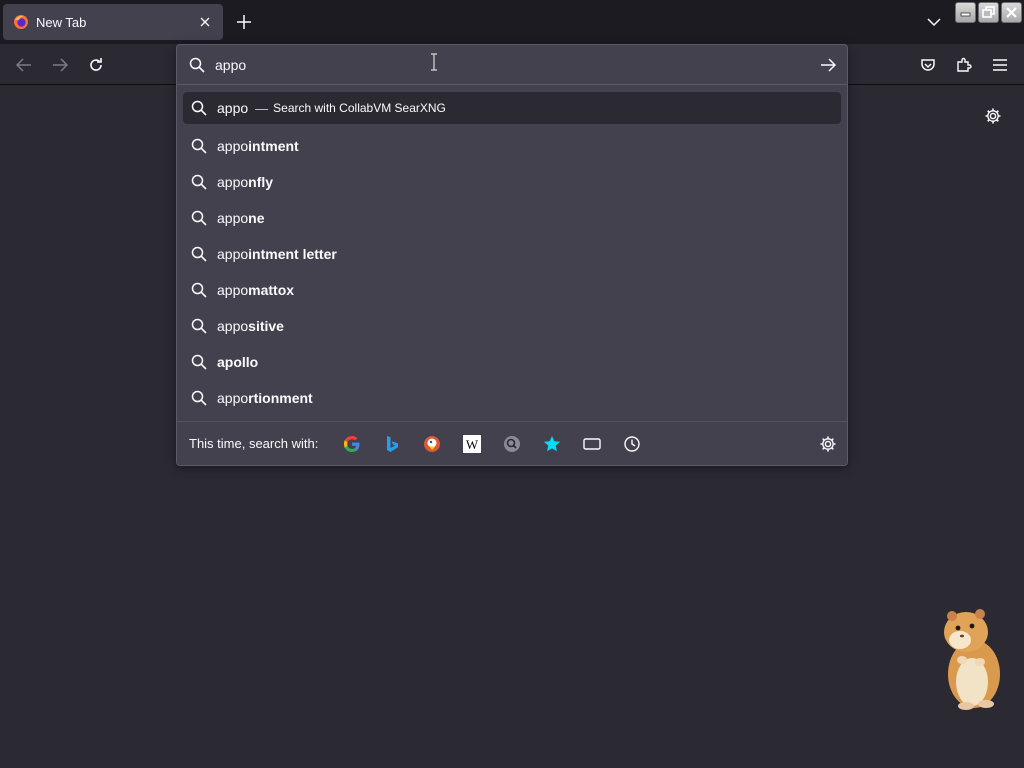 Image resolution: width=1024 pixels, height=768 pixels. What do you see at coordinates (352, 444) in the screenshot?
I see `google-icon` at bounding box center [352, 444].